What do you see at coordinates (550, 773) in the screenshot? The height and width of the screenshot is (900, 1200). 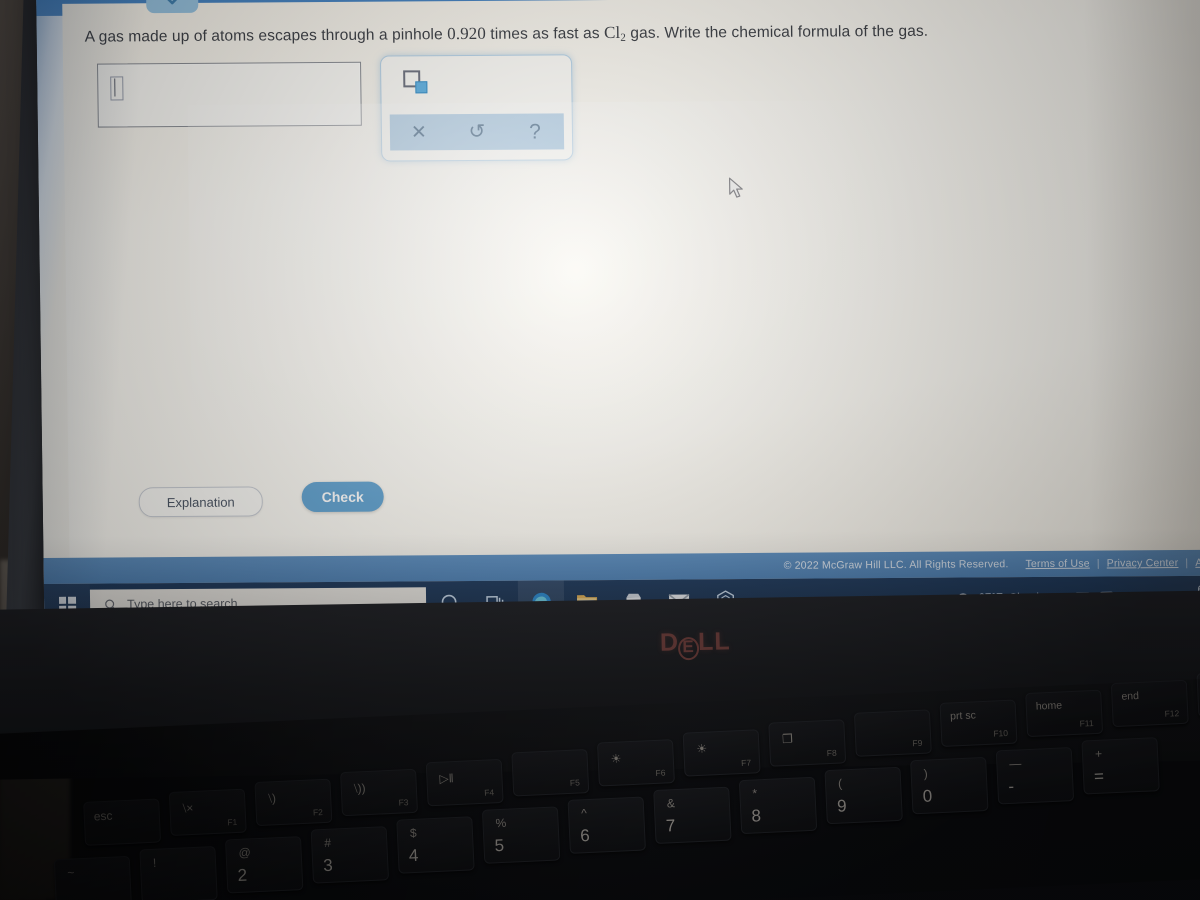 I see `key-f5: F5` at bounding box center [550, 773].